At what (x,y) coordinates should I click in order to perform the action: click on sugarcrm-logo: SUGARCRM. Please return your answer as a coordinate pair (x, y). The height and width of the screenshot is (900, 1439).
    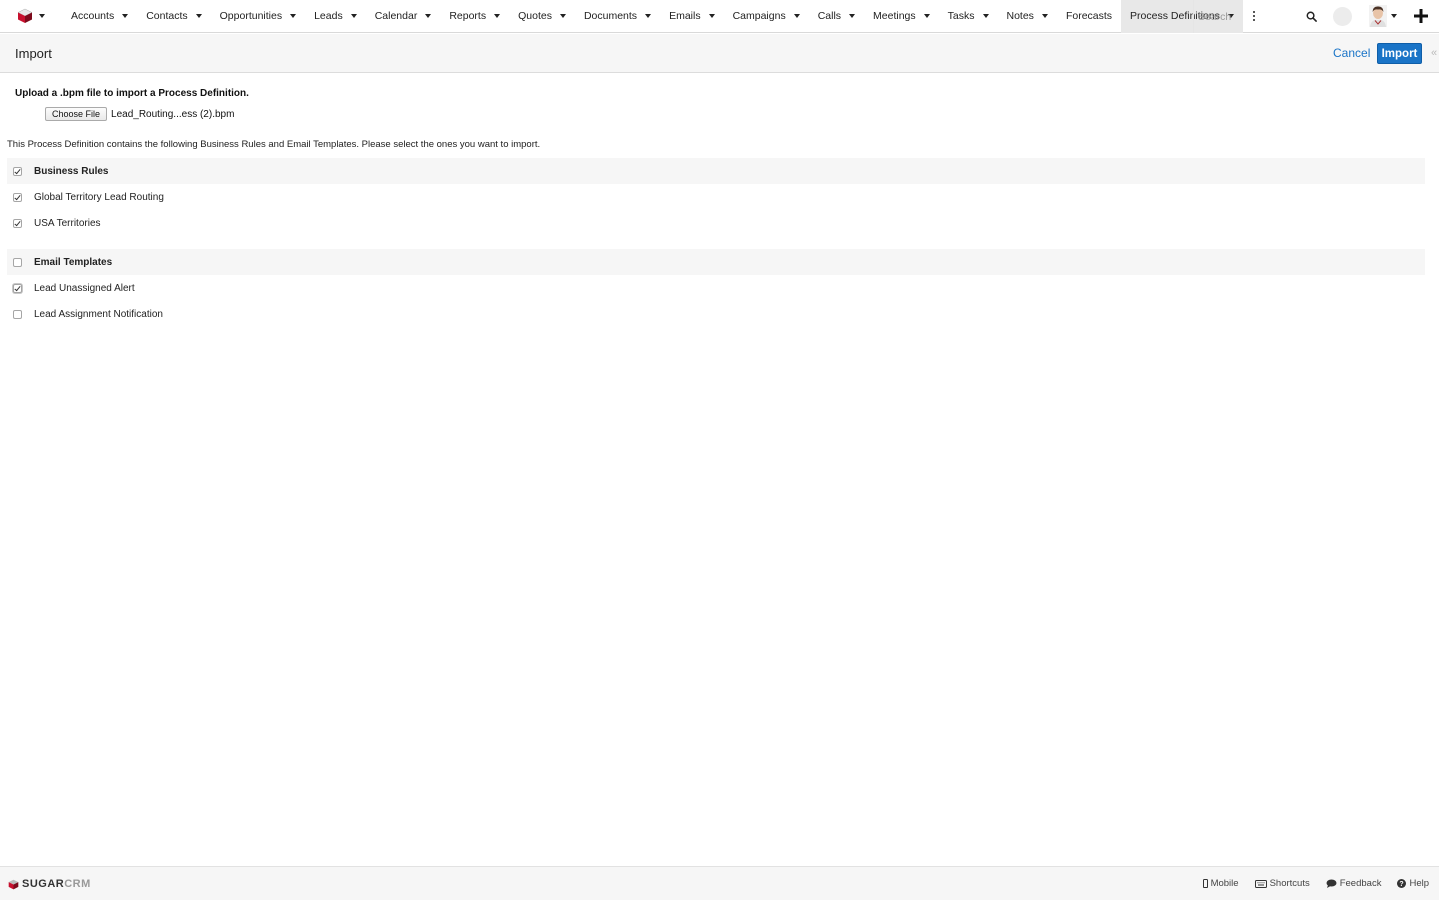
    Looking at the image, I should click on (49, 884).